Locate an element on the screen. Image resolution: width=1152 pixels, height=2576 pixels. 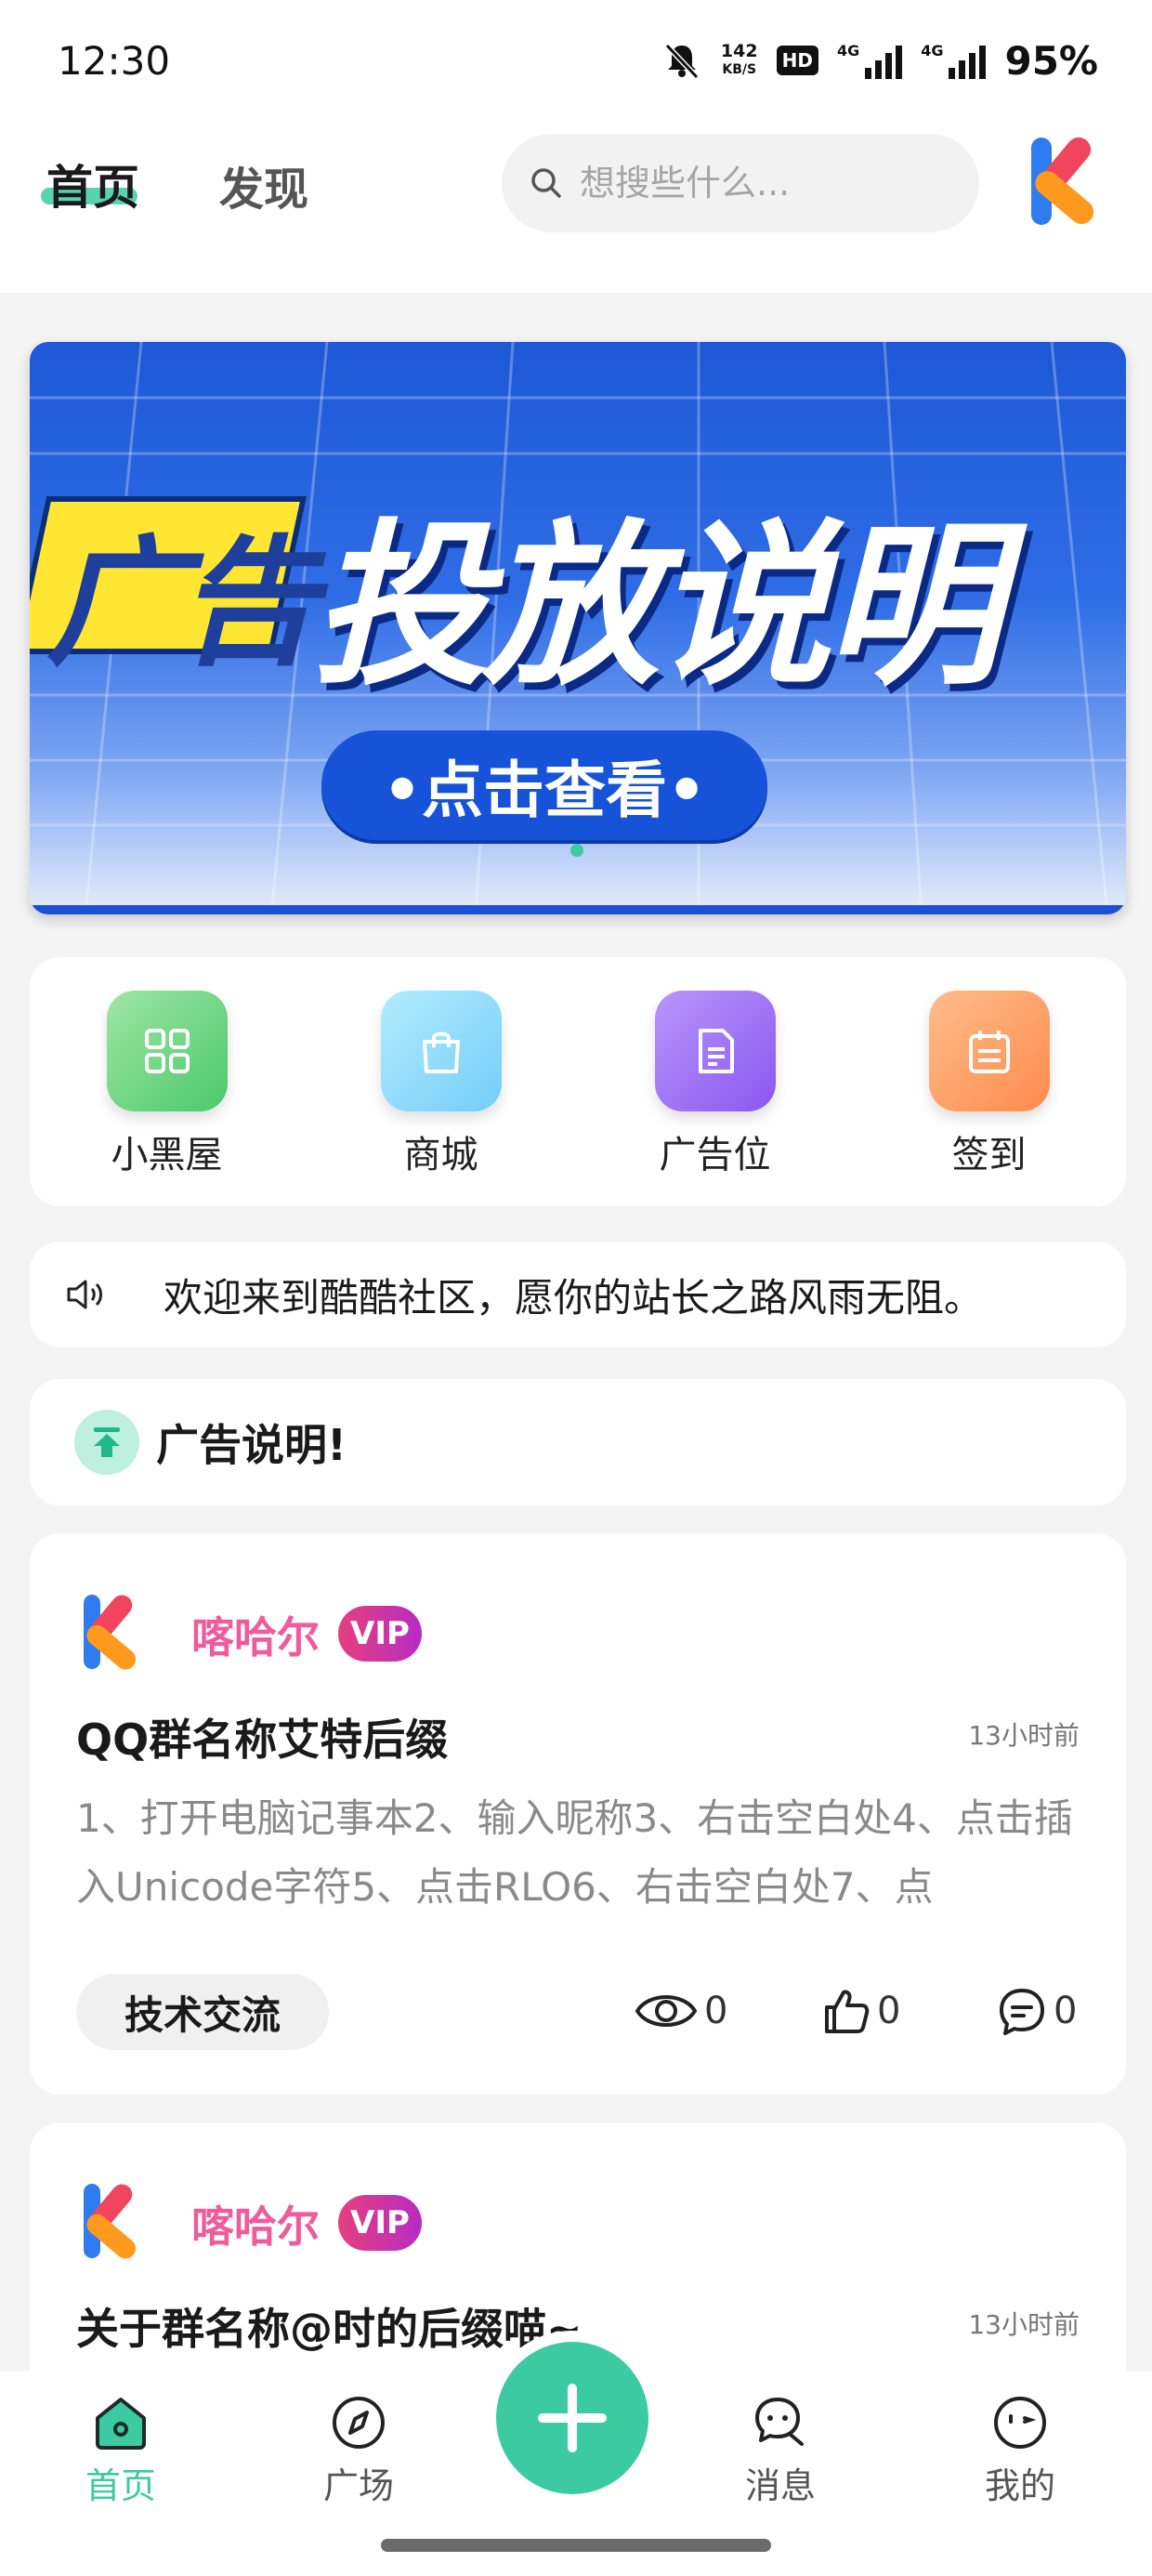
menu-label: 广告位 is located at coordinates (715, 1155).